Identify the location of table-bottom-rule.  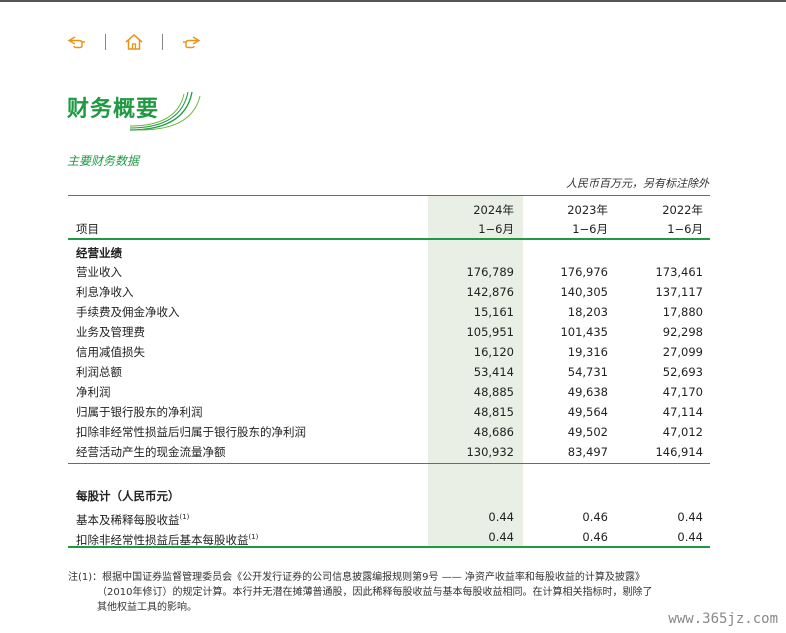
(389, 547).